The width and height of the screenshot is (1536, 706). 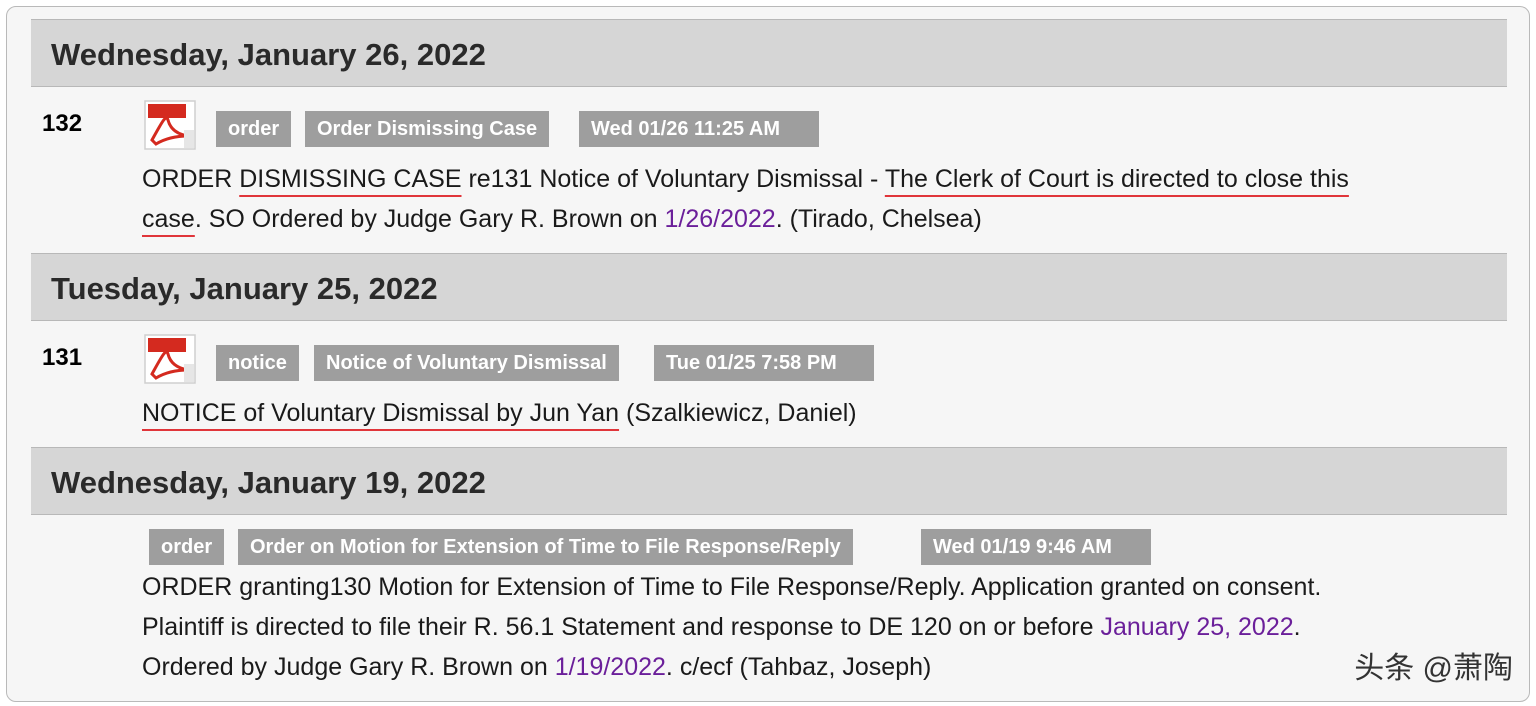 What do you see at coordinates (610, 667) in the screenshot?
I see `date-link: 1/19/2022` at bounding box center [610, 667].